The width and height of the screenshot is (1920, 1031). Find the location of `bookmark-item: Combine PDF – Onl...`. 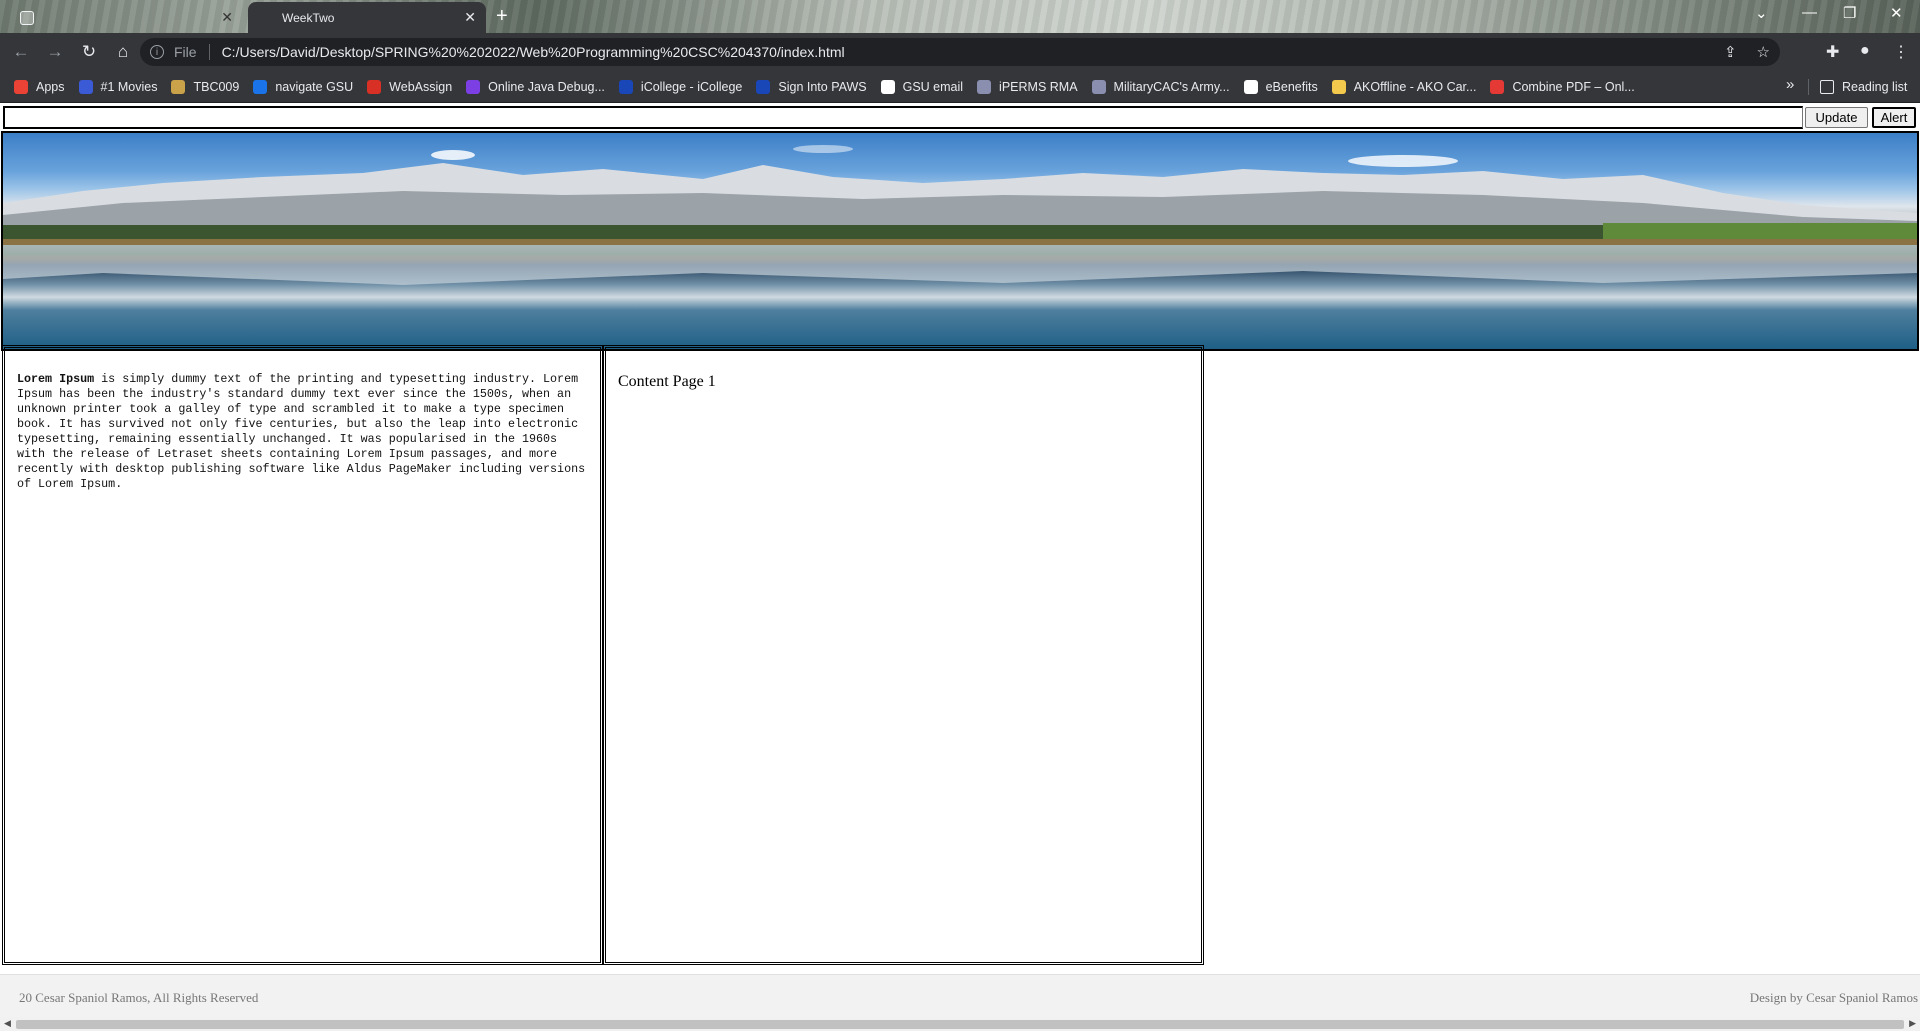

bookmark-item: Combine PDF – Onl... is located at coordinates (1562, 86).